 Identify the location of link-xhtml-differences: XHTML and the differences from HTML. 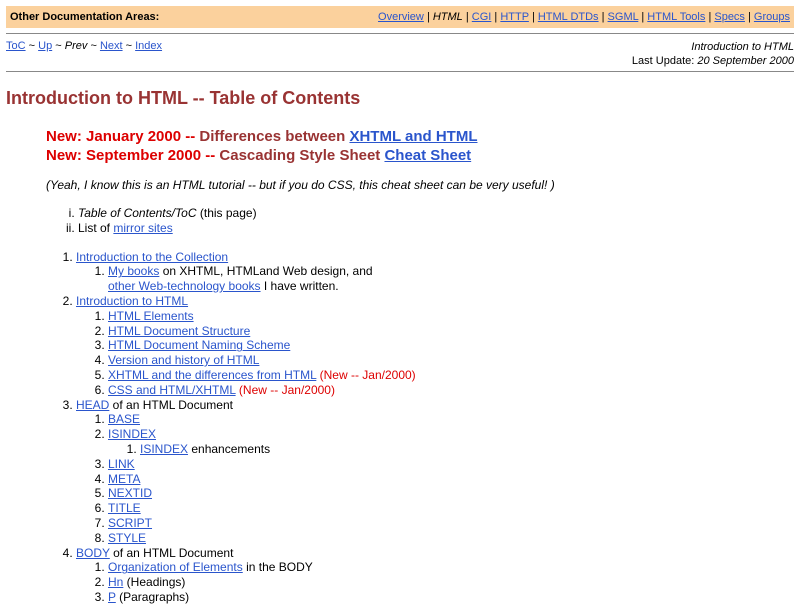
(212, 375).